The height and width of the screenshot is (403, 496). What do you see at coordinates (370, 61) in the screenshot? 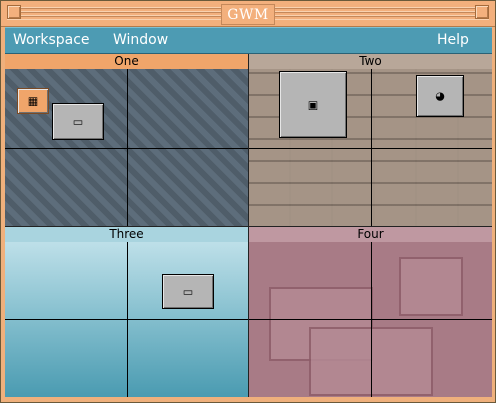
I see `workspace-two-label: Two` at bounding box center [370, 61].